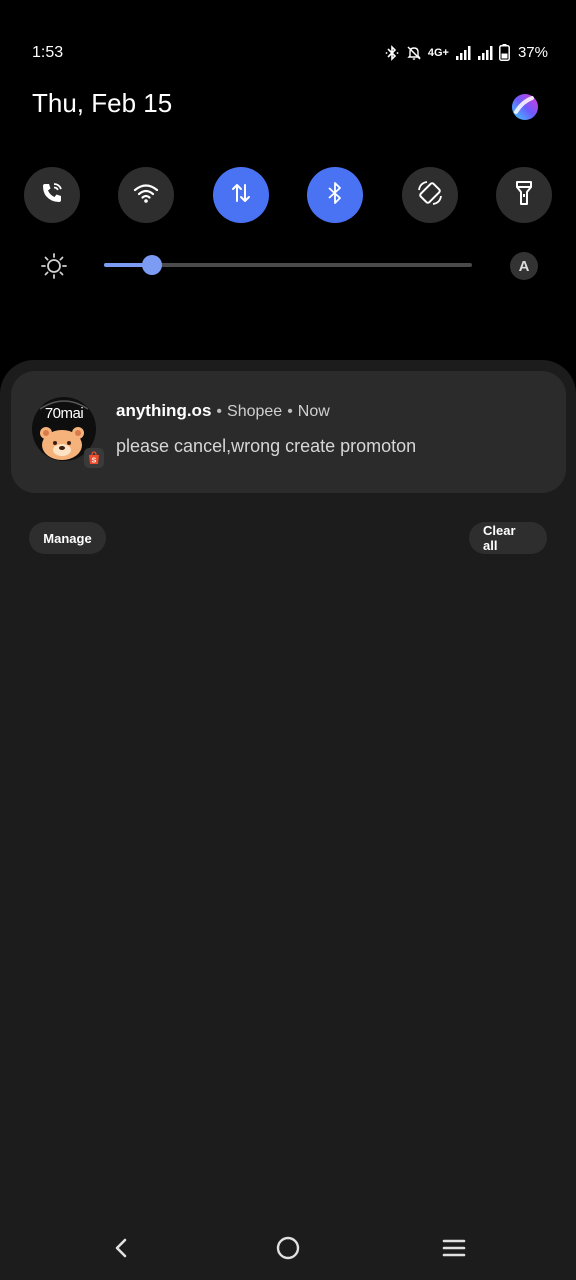 This screenshot has width=576, height=1280. I want to click on wifi-calling-icon, so click(52, 195).